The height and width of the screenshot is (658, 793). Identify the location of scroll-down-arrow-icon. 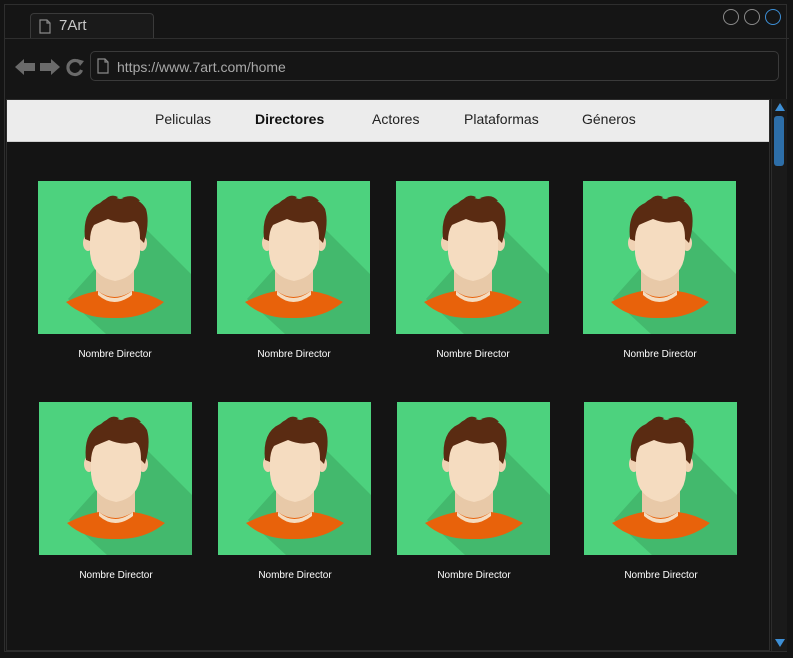
(780, 643).